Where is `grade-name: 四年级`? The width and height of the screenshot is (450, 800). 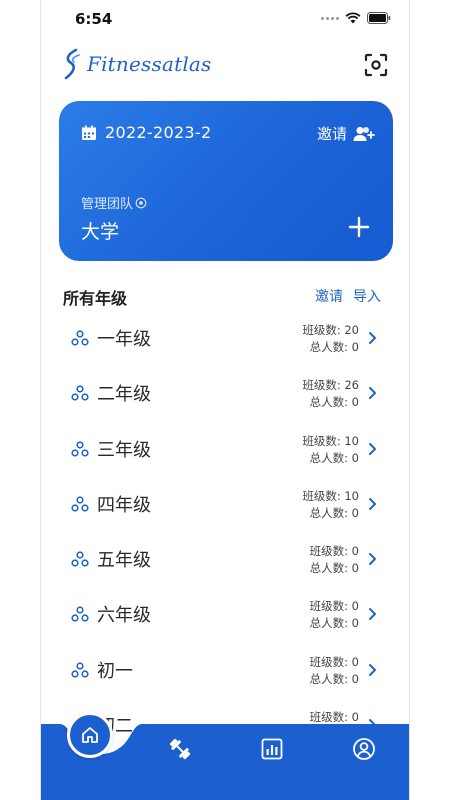
grade-name: 四年级 is located at coordinates (124, 505).